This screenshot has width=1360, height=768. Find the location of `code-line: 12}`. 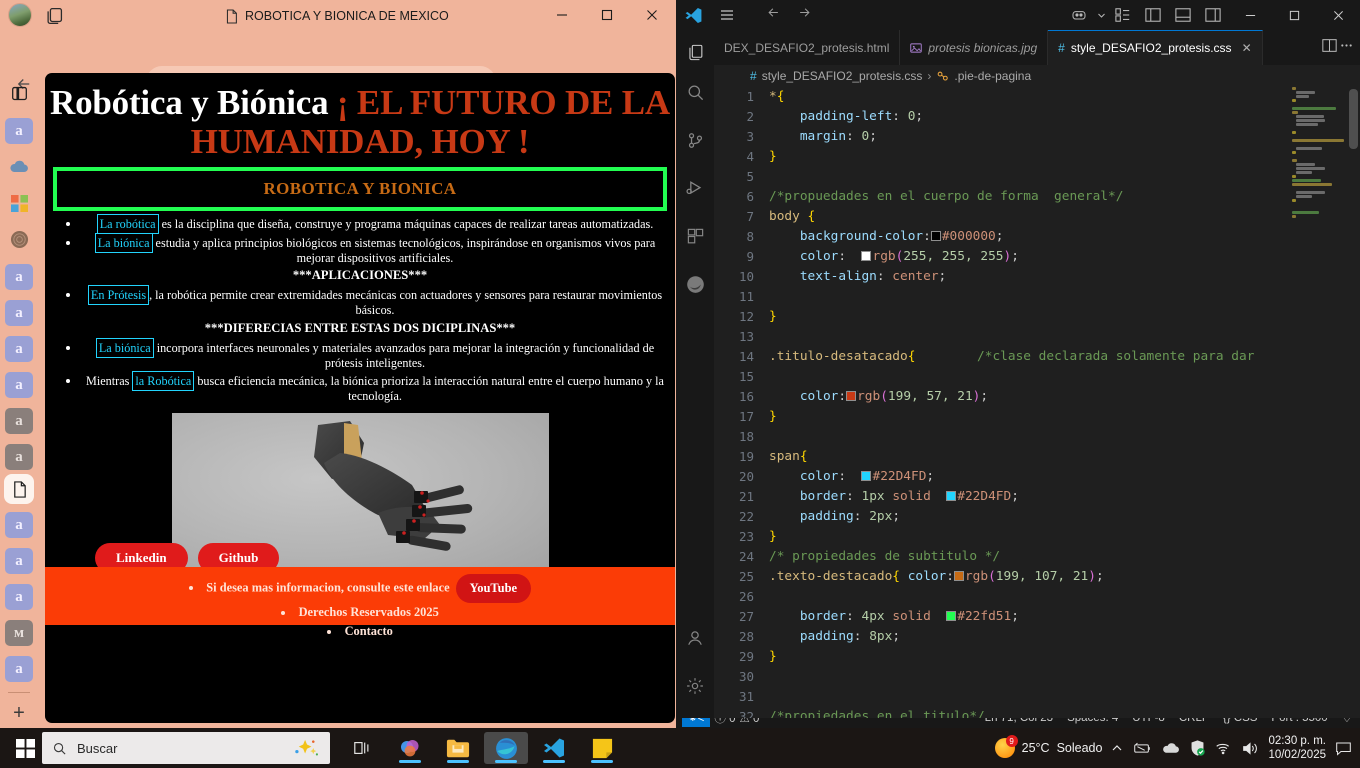

code-line: 12} is located at coordinates (1009, 317).